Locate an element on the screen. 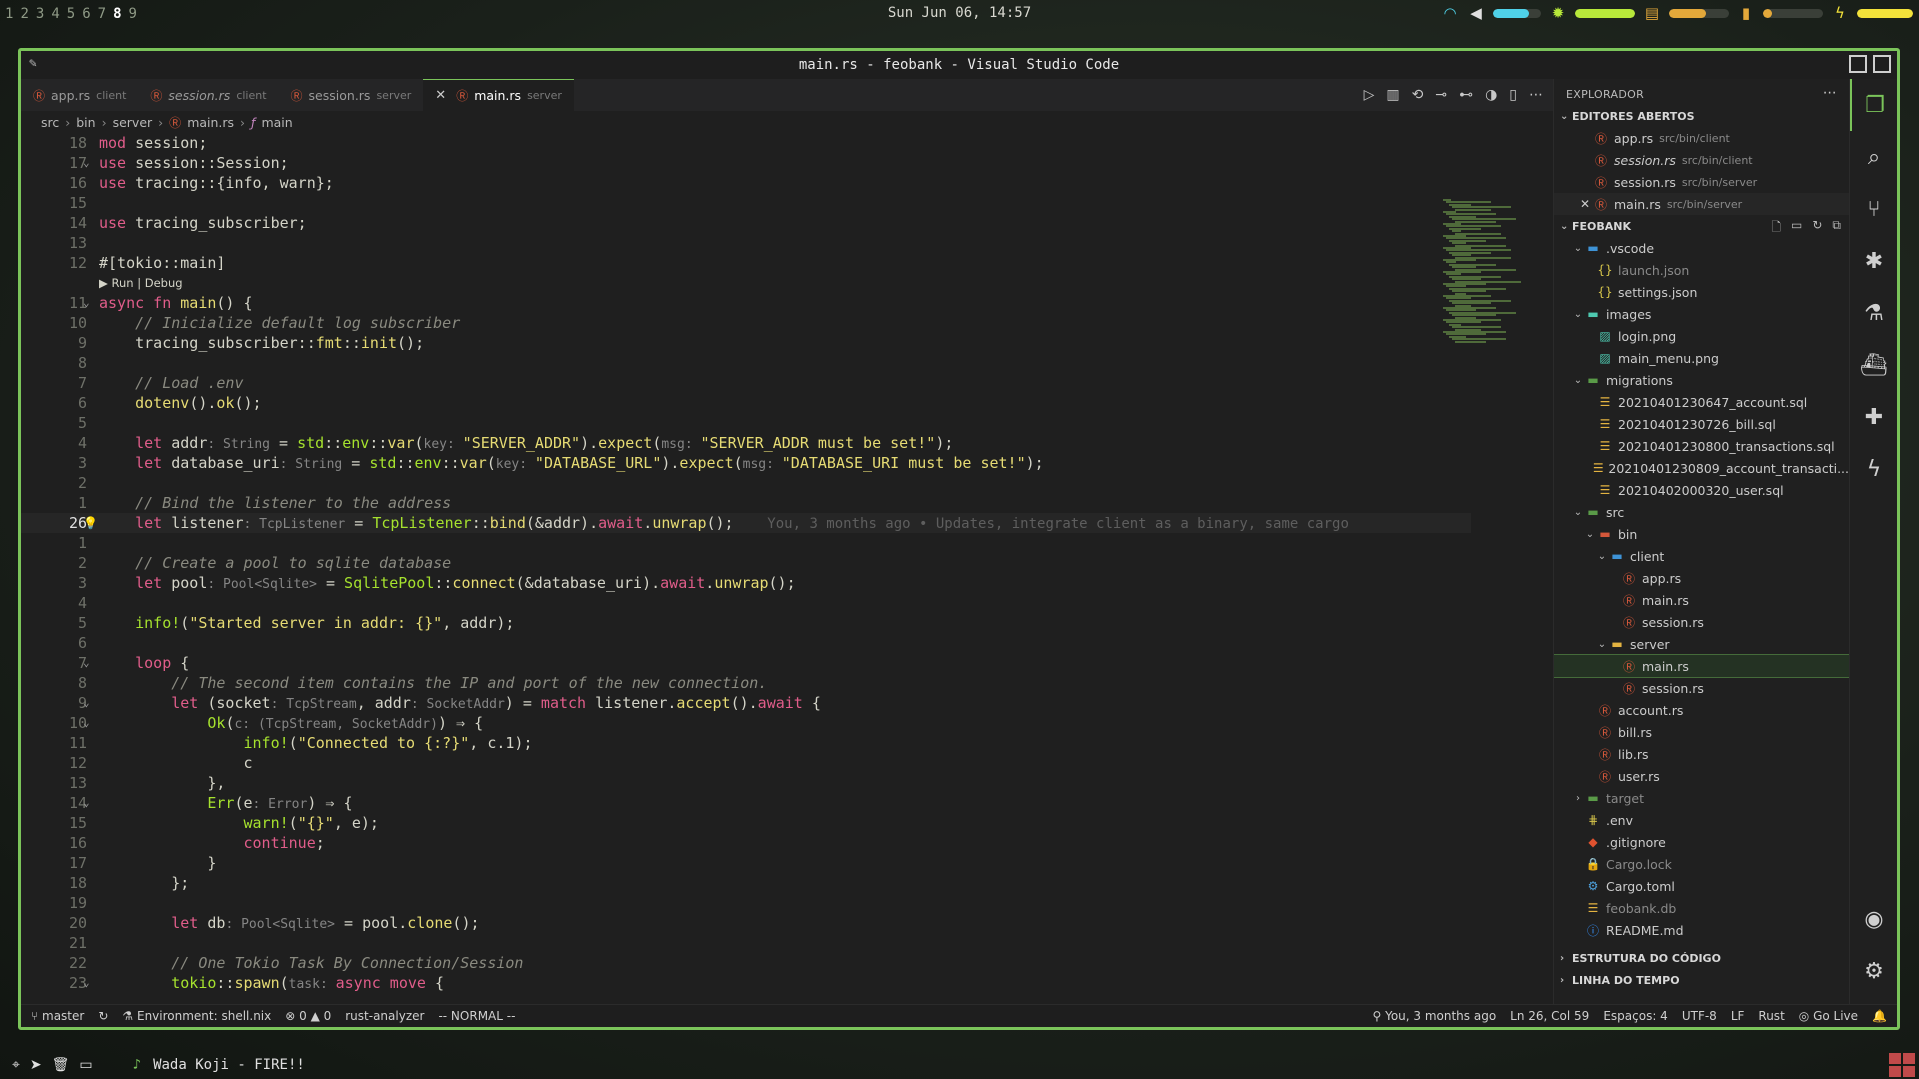  tree-item: Ⓡuser.rs is located at coordinates (1701, 776).